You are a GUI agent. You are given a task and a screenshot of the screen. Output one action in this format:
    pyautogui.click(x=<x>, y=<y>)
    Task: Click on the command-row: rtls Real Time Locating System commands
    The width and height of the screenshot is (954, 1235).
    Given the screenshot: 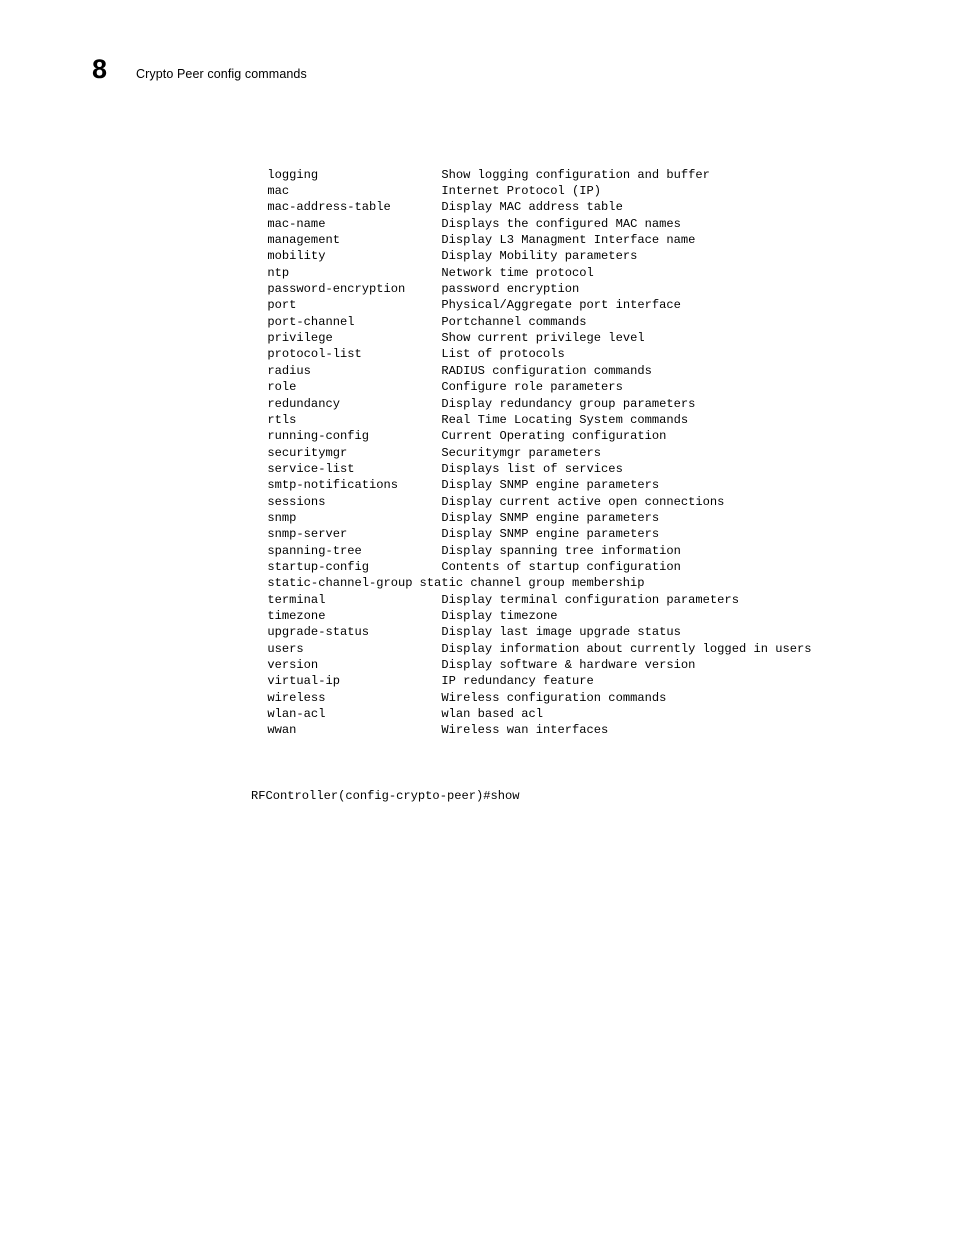 What is the action you would take?
    pyautogui.click(x=531, y=420)
    